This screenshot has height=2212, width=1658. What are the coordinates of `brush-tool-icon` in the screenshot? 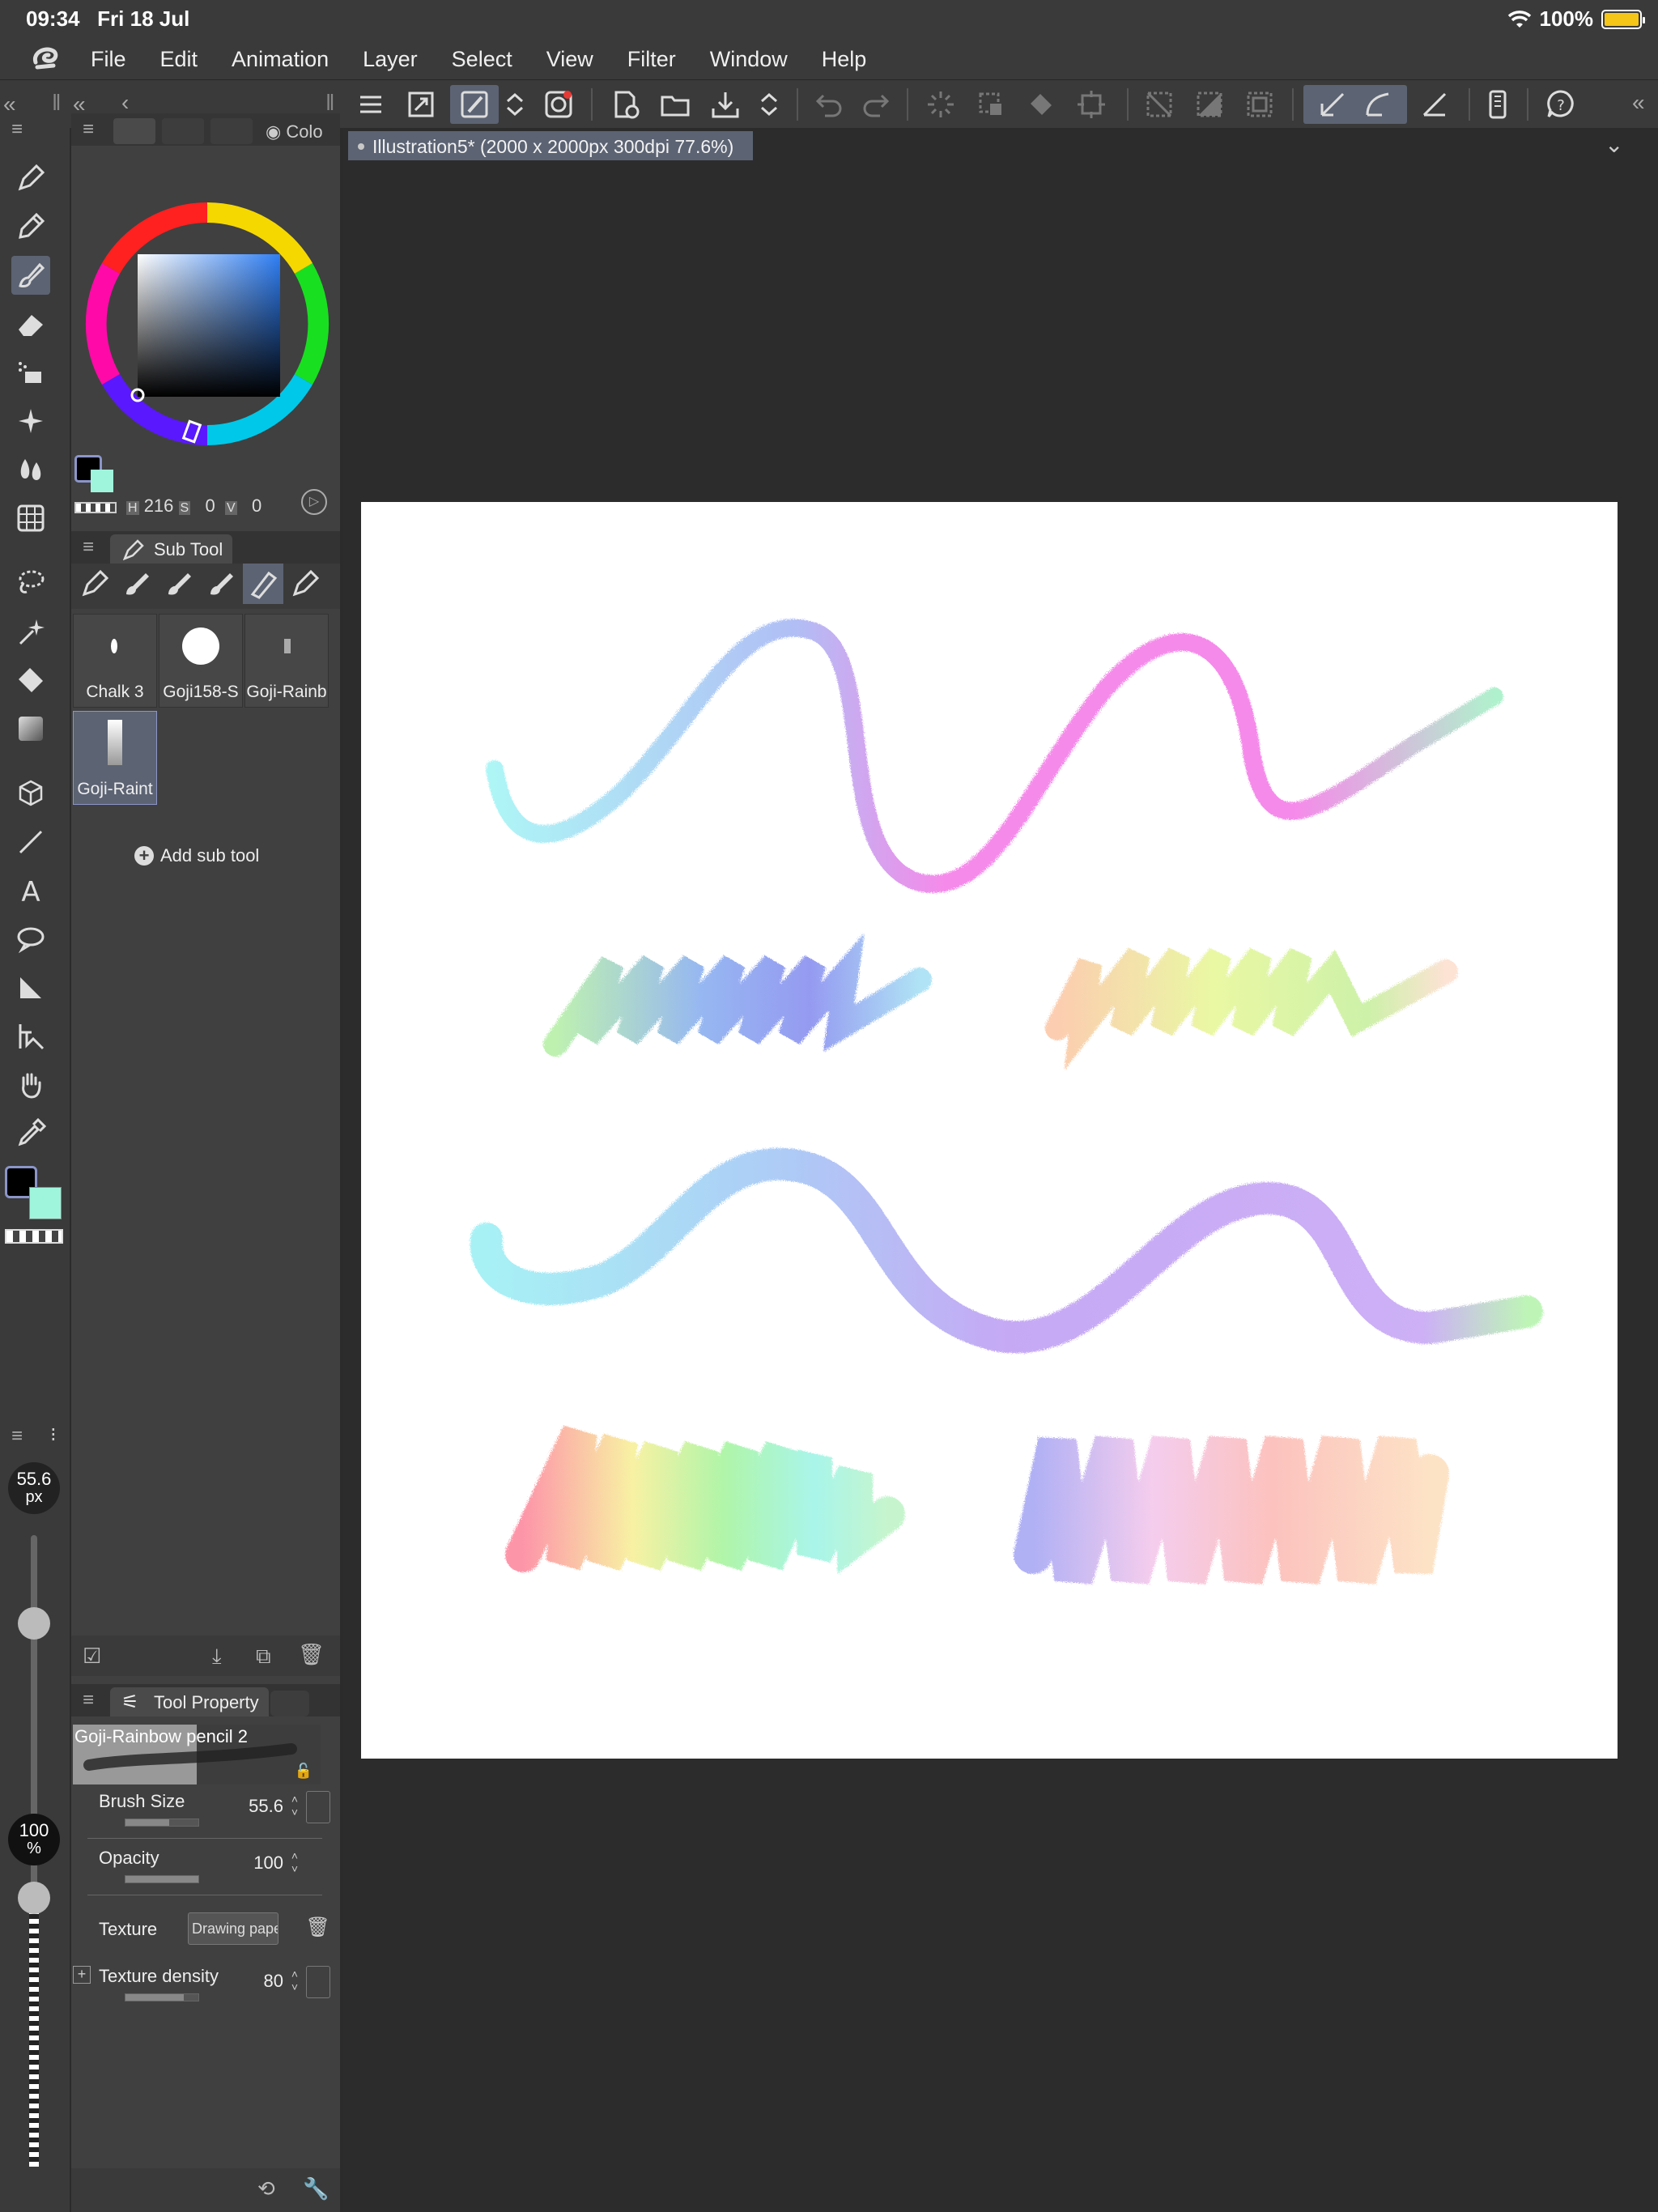 It's located at (30, 276).